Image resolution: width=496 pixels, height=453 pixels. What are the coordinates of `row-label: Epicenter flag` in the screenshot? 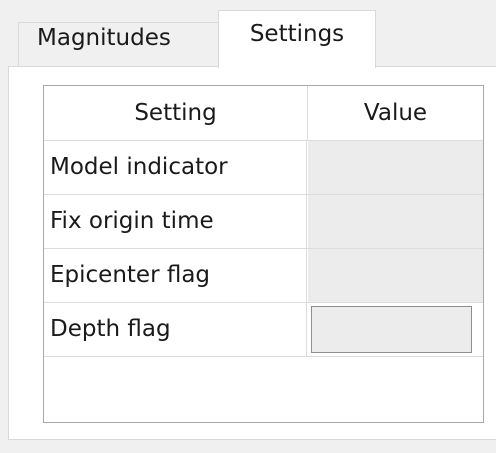 It's located at (175, 275).